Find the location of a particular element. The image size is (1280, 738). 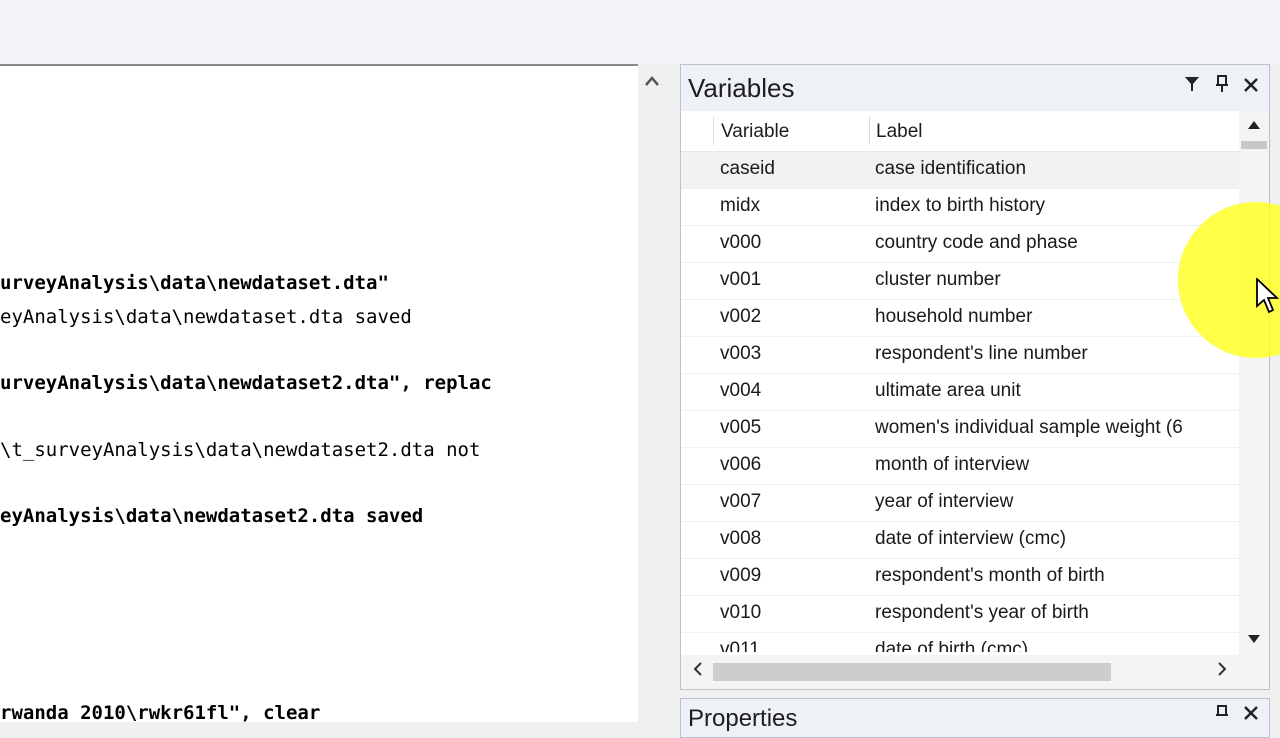

table-row: v007 year of interview is located at coordinates (960, 503).